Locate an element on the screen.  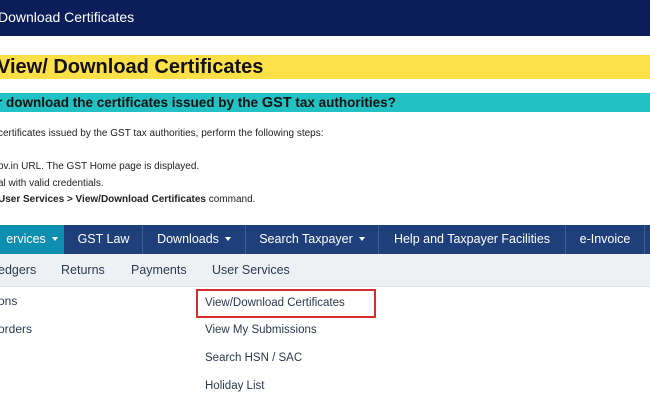
main-heading-banner: View/ Download Certificates is located at coordinates (325, 67).